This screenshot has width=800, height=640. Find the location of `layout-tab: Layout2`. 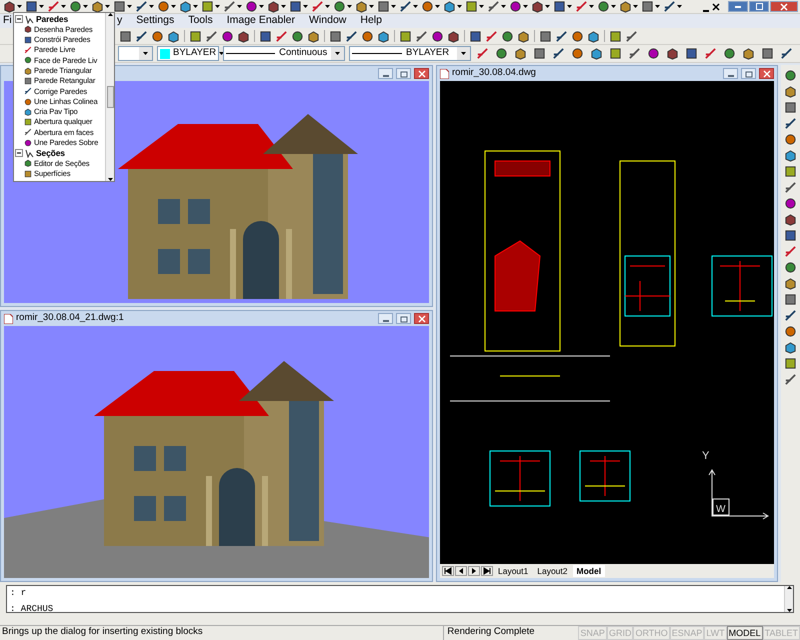

layout-tab: Layout2 is located at coordinates (552, 571).